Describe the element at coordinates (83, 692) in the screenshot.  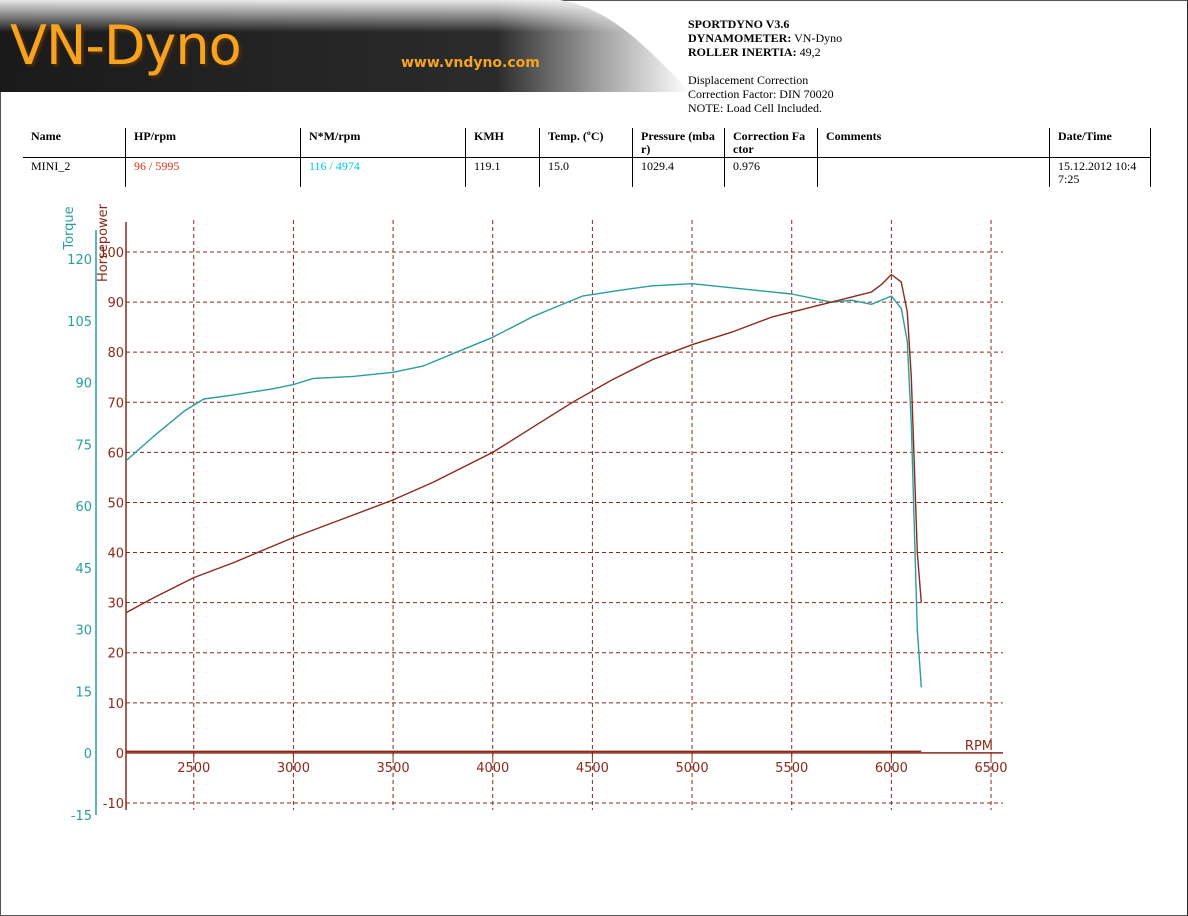
I see `torque-tick-label: 15` at that location.